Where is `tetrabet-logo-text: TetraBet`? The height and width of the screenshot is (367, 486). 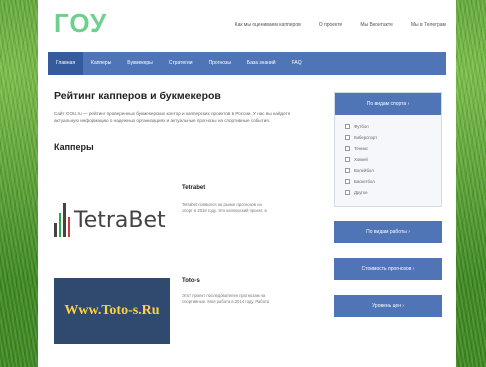
tetrabet-logo-text: TetraBet is located at coordinates (120, 220).